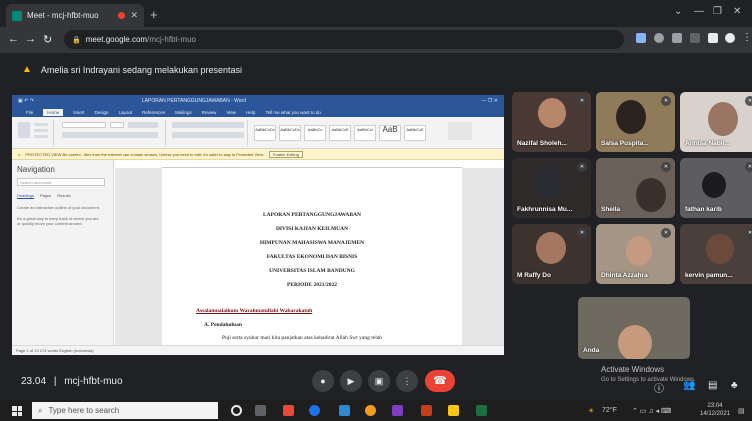 This screenshot has height=421, width=752. I want to click on forward-icon: →, so click(30, 39).